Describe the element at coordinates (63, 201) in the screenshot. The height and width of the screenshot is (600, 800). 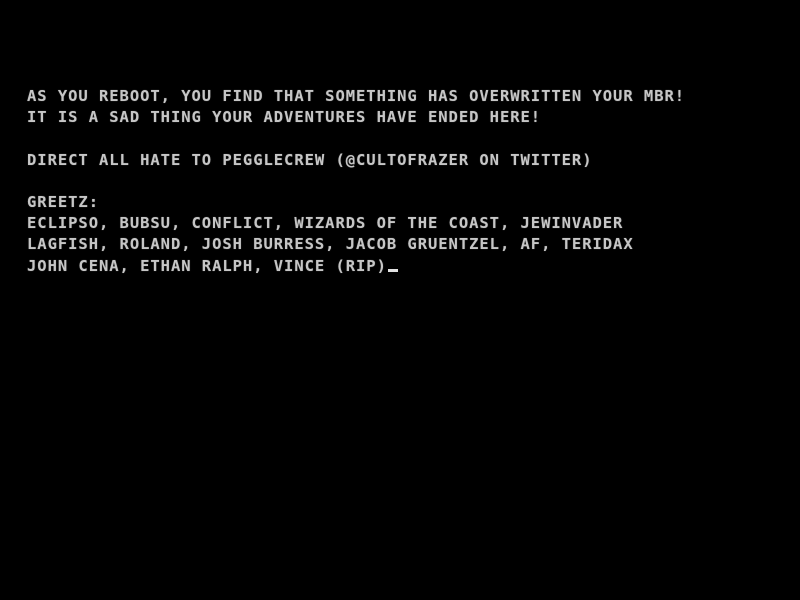
I see `greetz-heading: GREETZ:` at that location.